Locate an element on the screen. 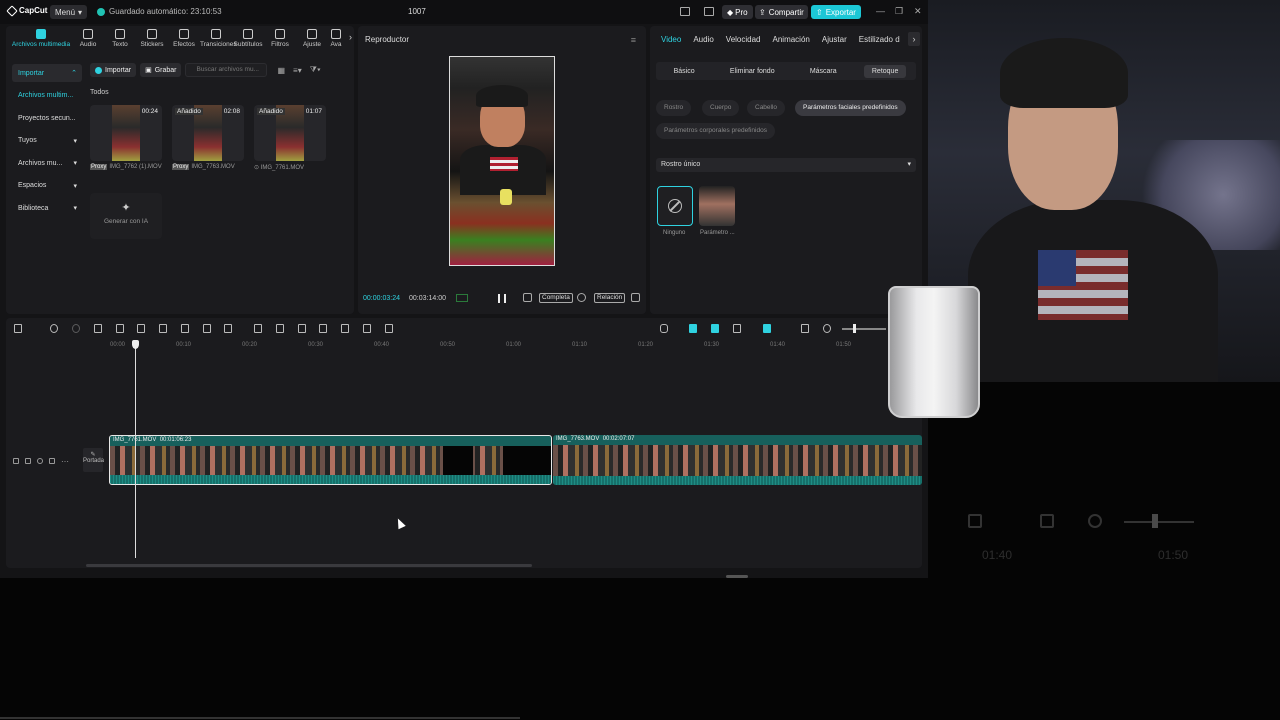 This screenshot has width=1280, height=720. microphone-icon is located at coordinates (664, 328).